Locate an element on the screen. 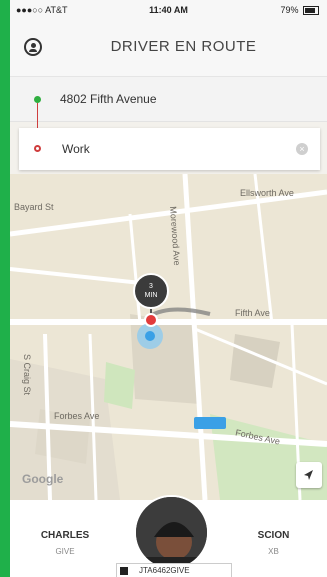  battery-label: 79% is located at coordinates (289, 10).